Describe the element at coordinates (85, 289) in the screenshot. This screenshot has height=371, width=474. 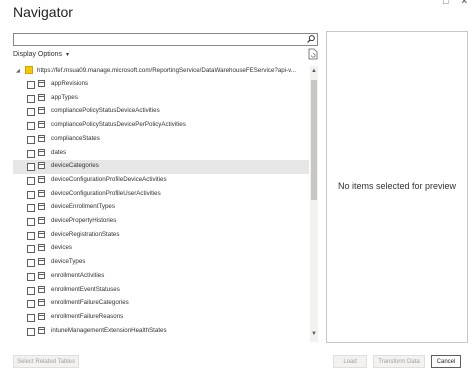
I see `list-item-label: enrollmentEventStatuses` at that location.